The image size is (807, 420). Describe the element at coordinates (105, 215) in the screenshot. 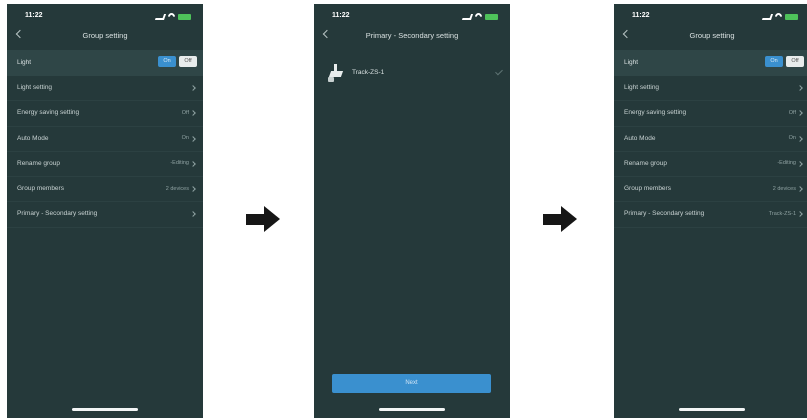

I see `row-primary-secondary: Primary - Secondary setting` at that location.